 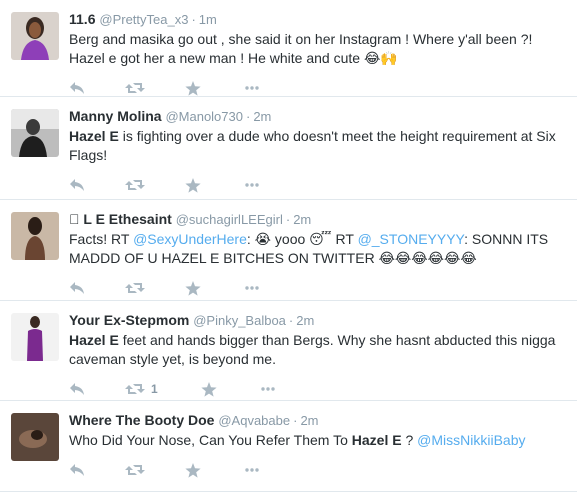 I want to click on tweet-text-part: Who Did Your Nose, Can You Refer Them To, so click(x=210, y=440).